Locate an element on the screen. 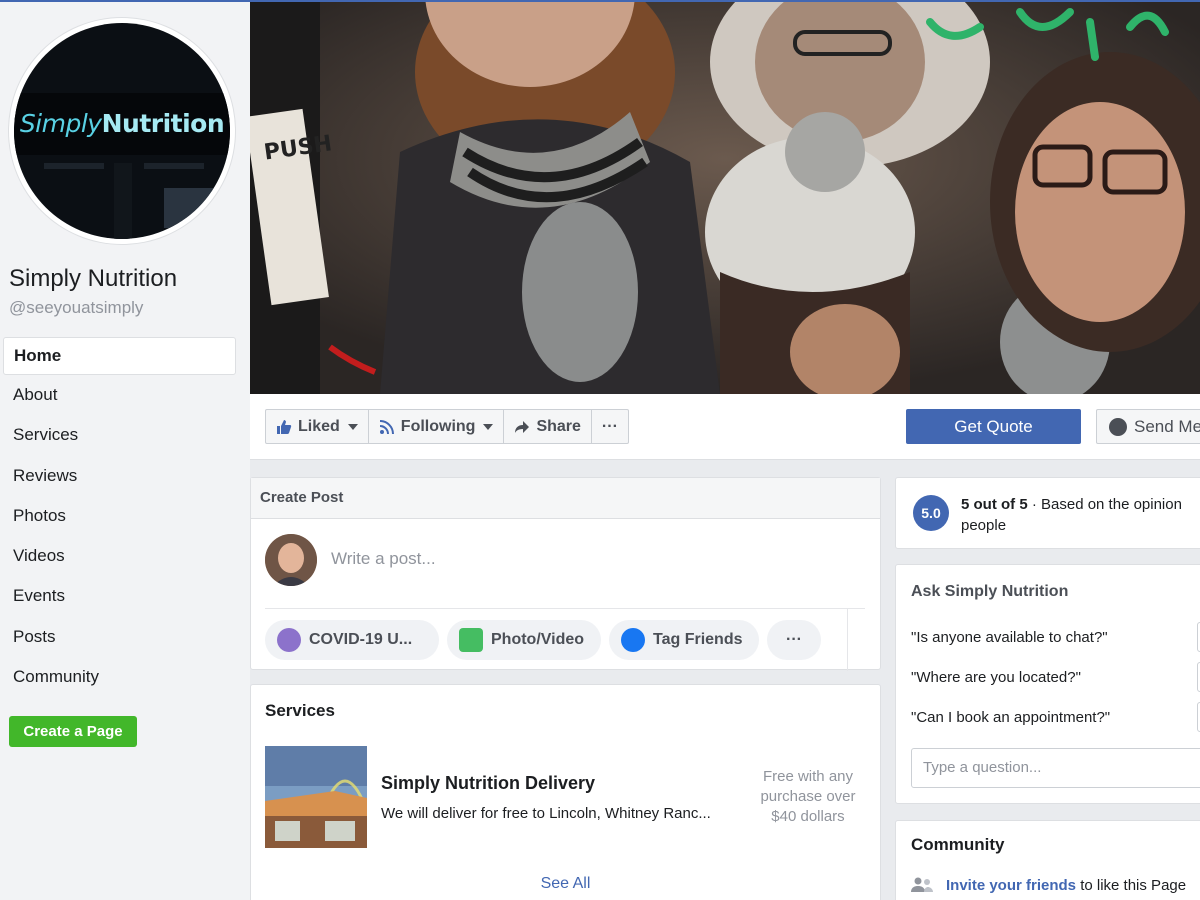 This screenshot has height=900, width=1200. nav-item-home: Home is located at coordinates (119, 356).